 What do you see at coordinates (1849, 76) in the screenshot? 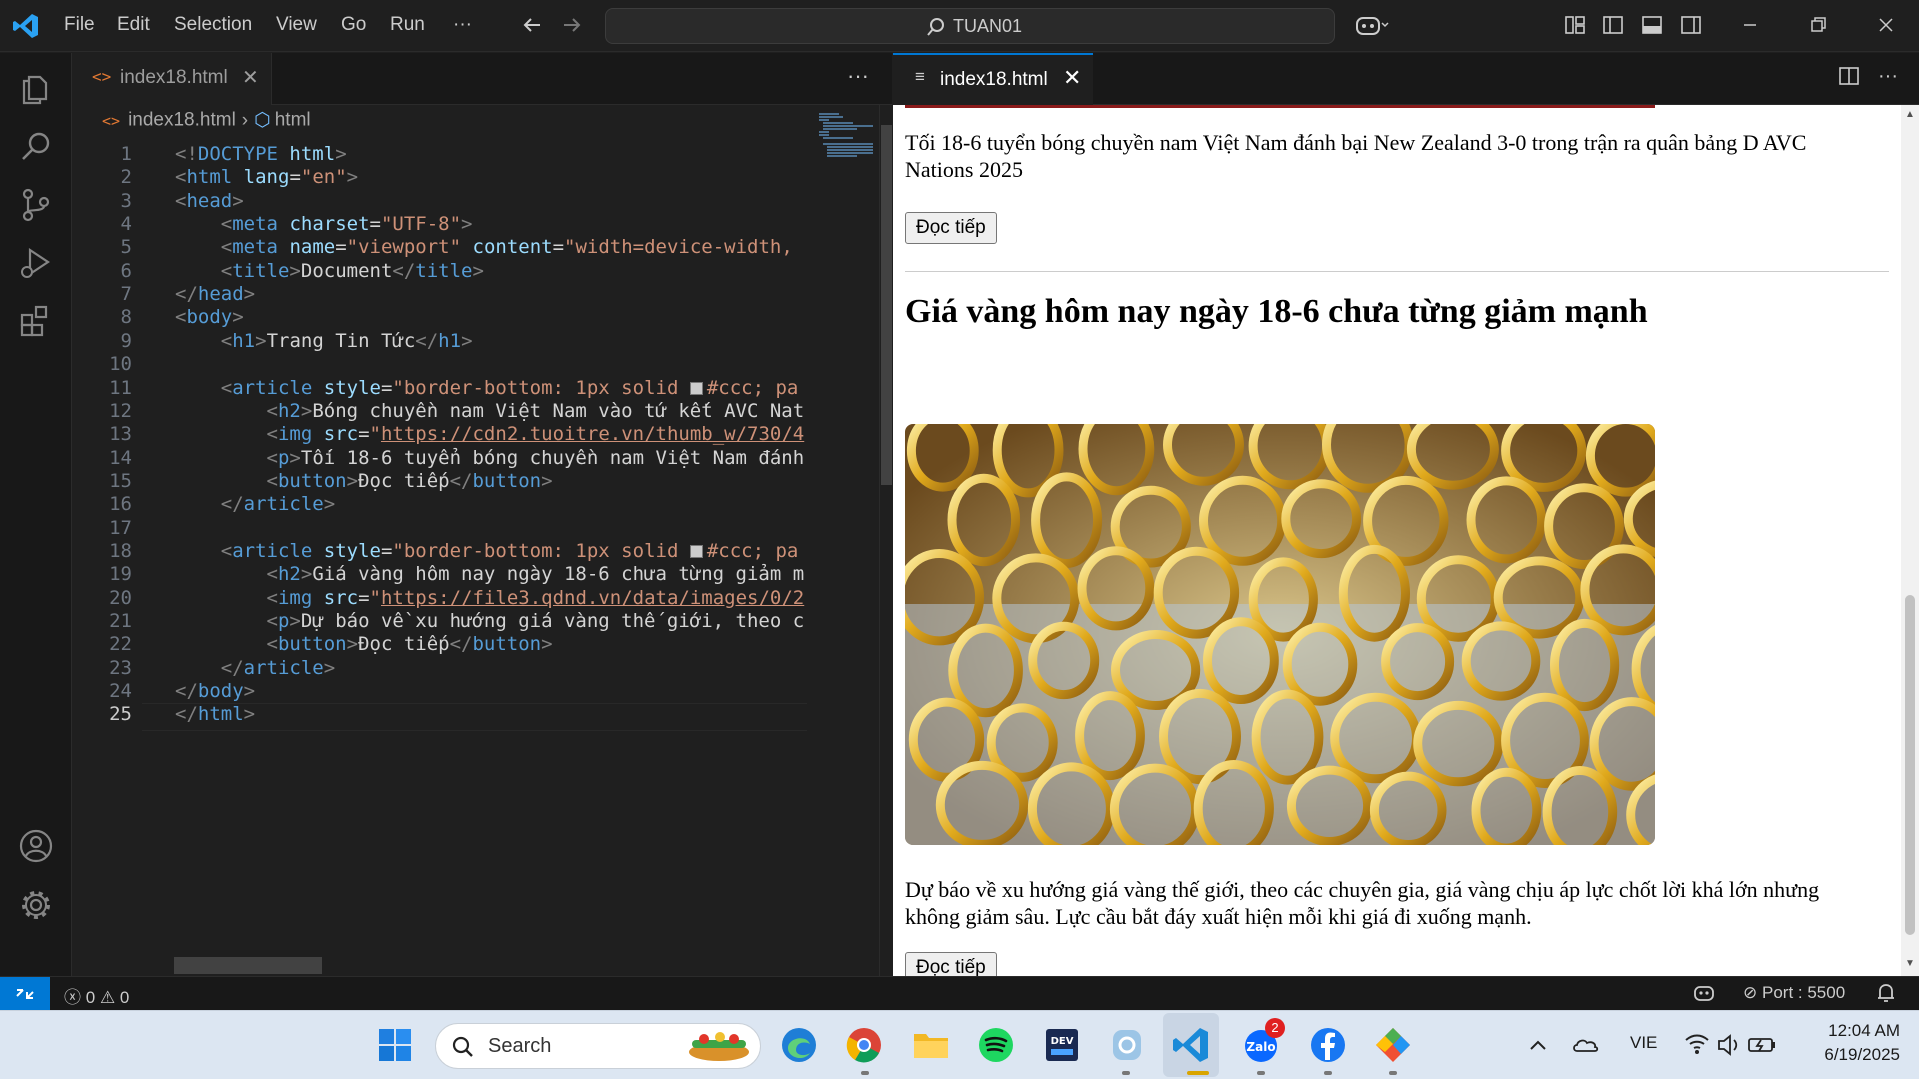
I see `split-editor-icon` at bounding box center [1849, 76].